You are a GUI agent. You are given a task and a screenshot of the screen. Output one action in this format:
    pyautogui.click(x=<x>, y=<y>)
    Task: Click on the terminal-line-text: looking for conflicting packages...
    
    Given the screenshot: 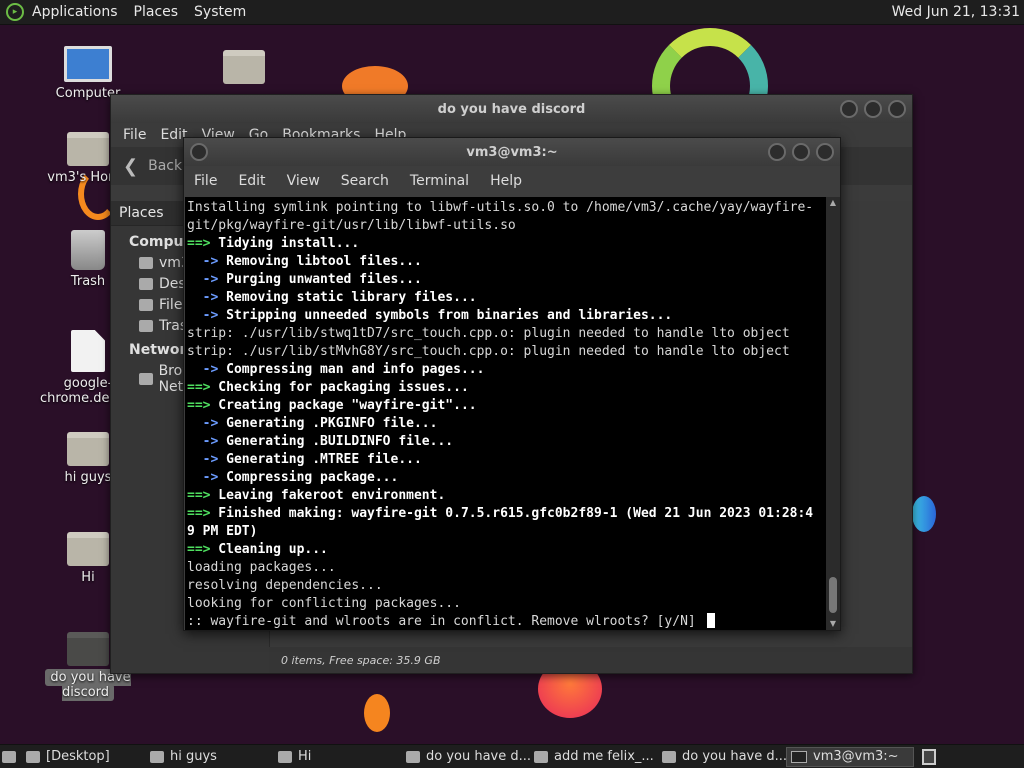 What is the action you would take?
    pyautogui.click(x=324, y=603)
    